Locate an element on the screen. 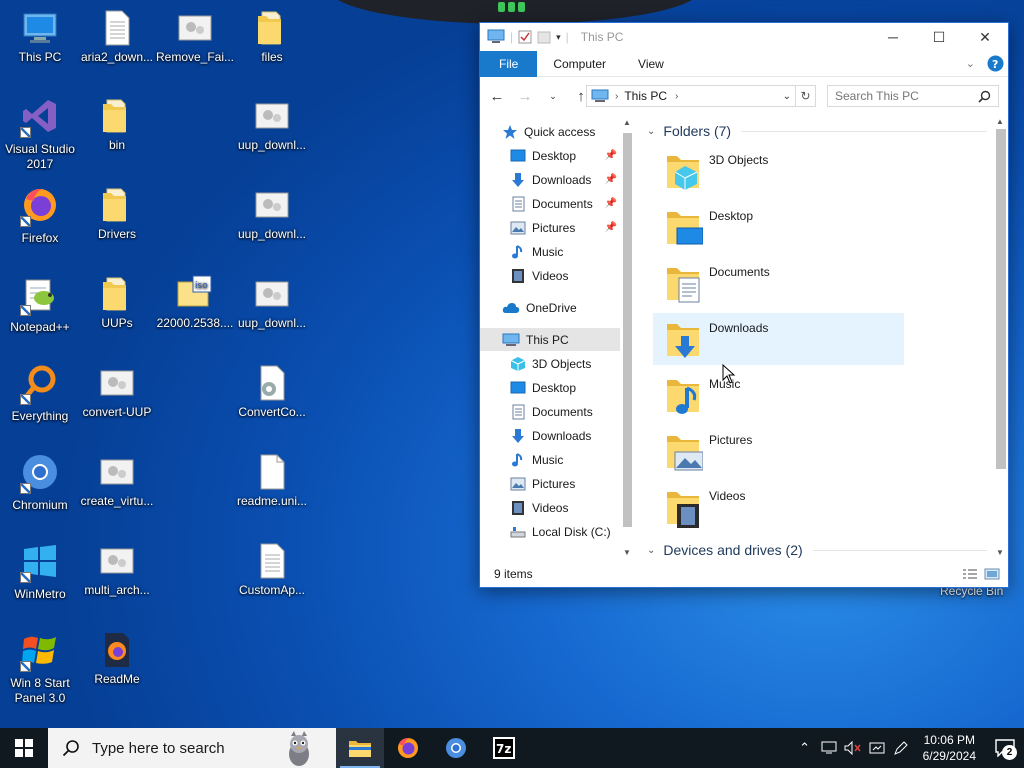  address-dropdown-icon: ⌄ is located at coordinates (787, 96).